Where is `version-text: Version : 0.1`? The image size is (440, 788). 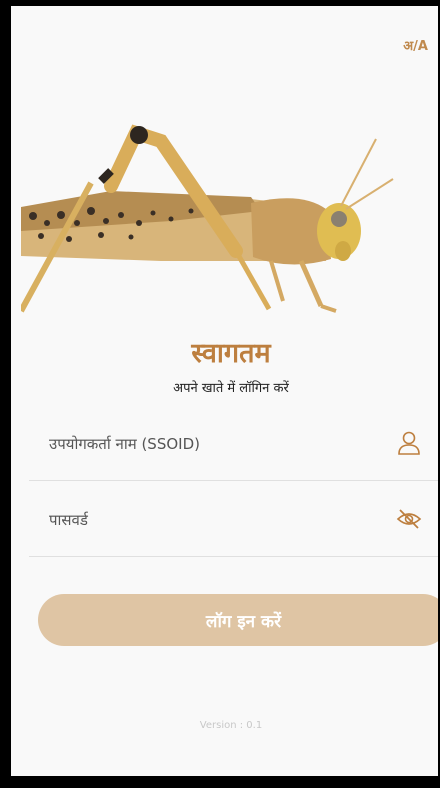
version-text: Version : 0.1 is located at coordinates (231, 725).